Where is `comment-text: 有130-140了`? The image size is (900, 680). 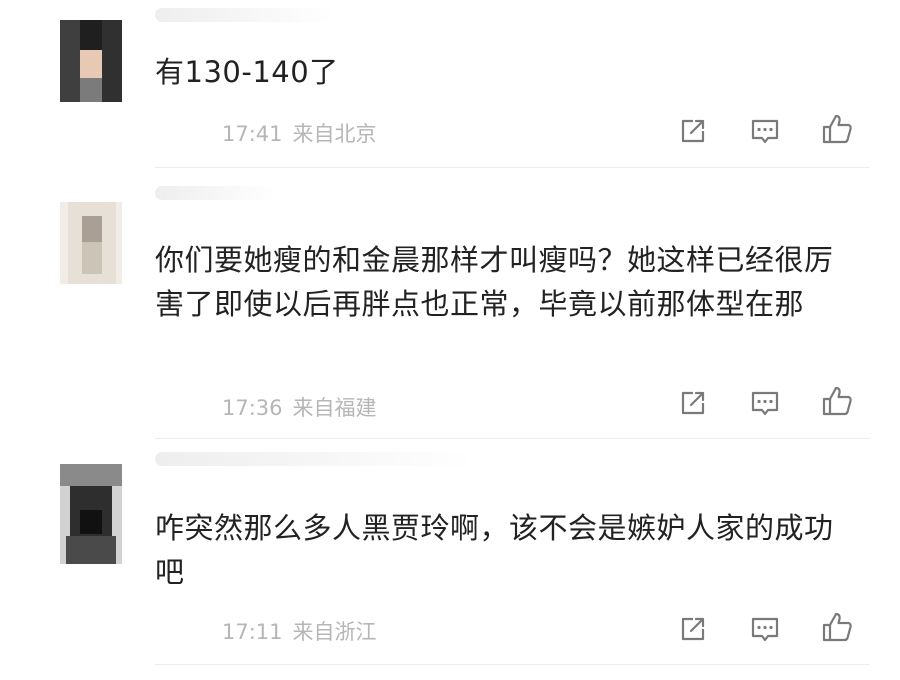
comment-text: 有130-140了 is located at coordinates (247, 72).